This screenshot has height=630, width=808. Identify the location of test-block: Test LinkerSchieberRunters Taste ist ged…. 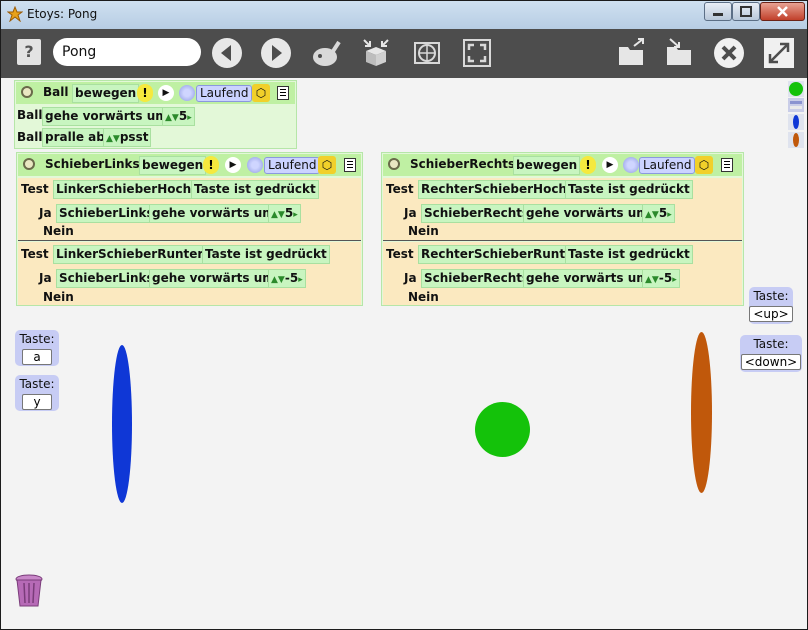
(189, 273).